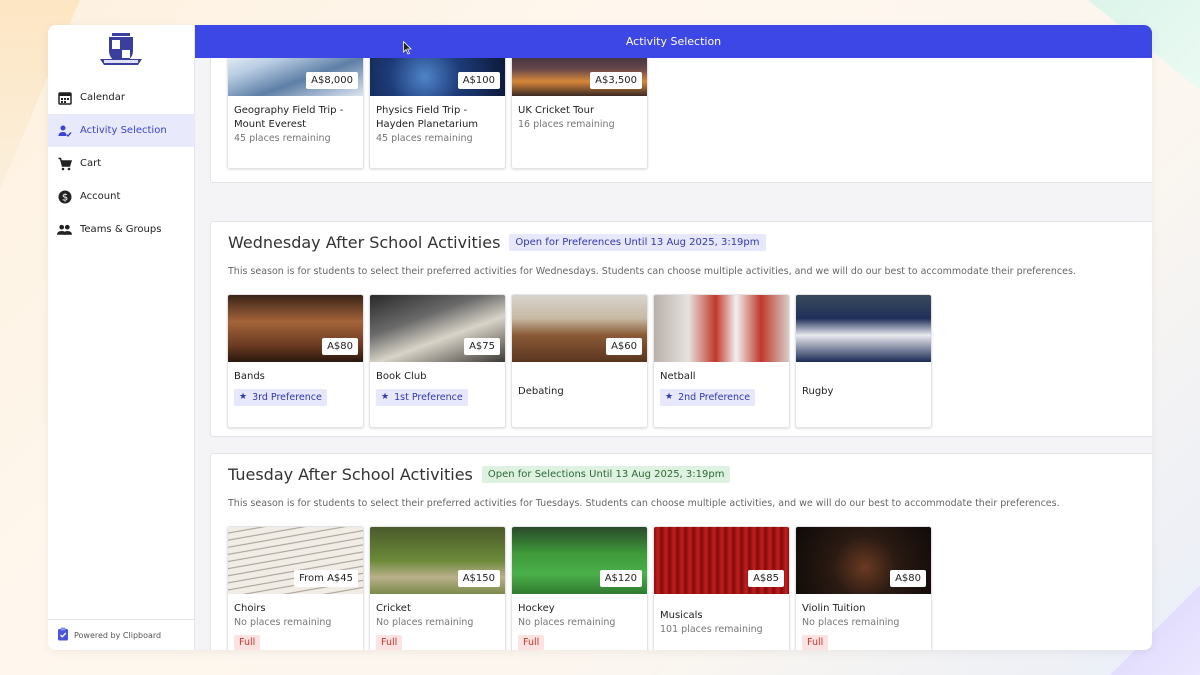 The width and height of the screenshot is (1200, 675). I want to click on sidebar-item-label: Activity Selection, so click(123, 130).